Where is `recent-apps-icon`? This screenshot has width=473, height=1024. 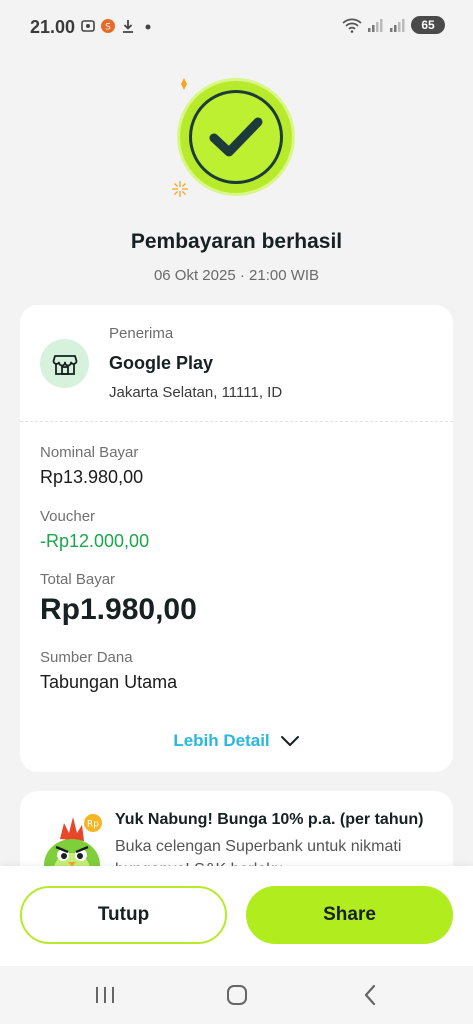
recent-apps-icon is located at coordinates (105, 995).